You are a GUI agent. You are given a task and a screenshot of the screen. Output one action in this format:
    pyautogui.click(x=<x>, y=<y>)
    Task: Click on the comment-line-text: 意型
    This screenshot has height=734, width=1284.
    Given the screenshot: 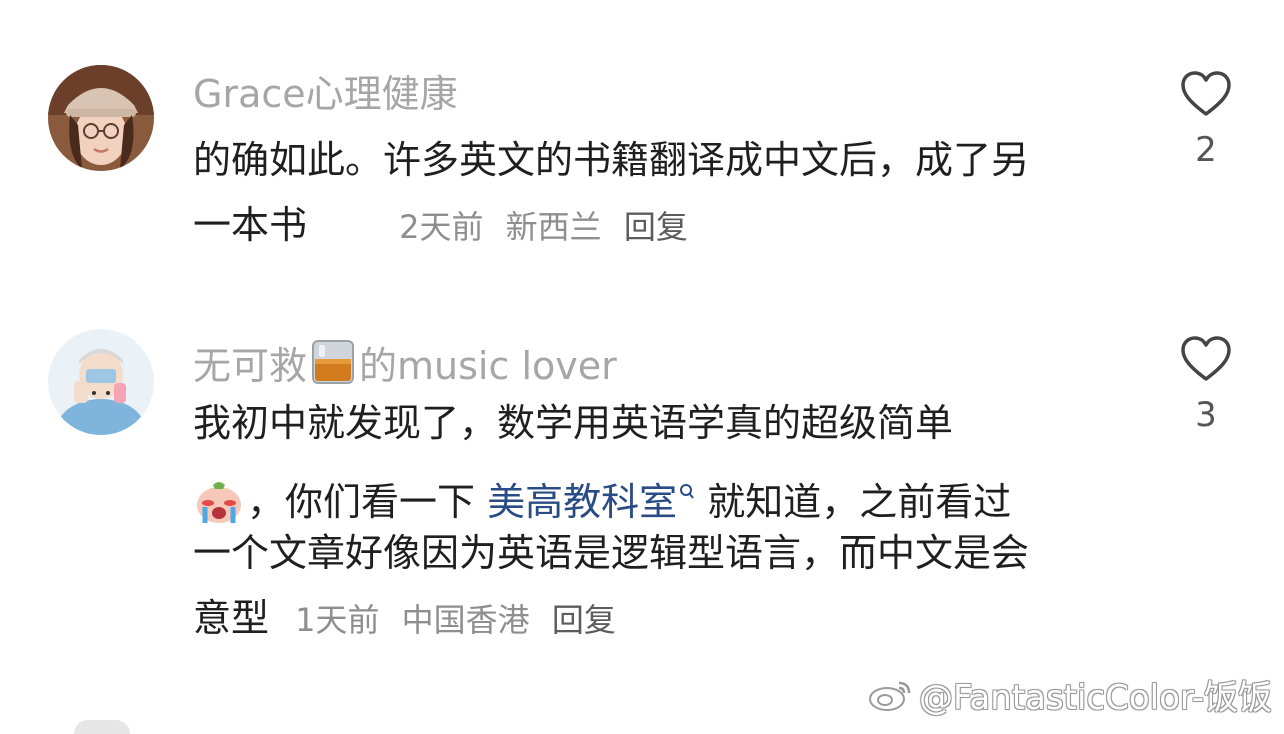 What is the action you would take?
    pyautogui.click(x=231, y=618)
    